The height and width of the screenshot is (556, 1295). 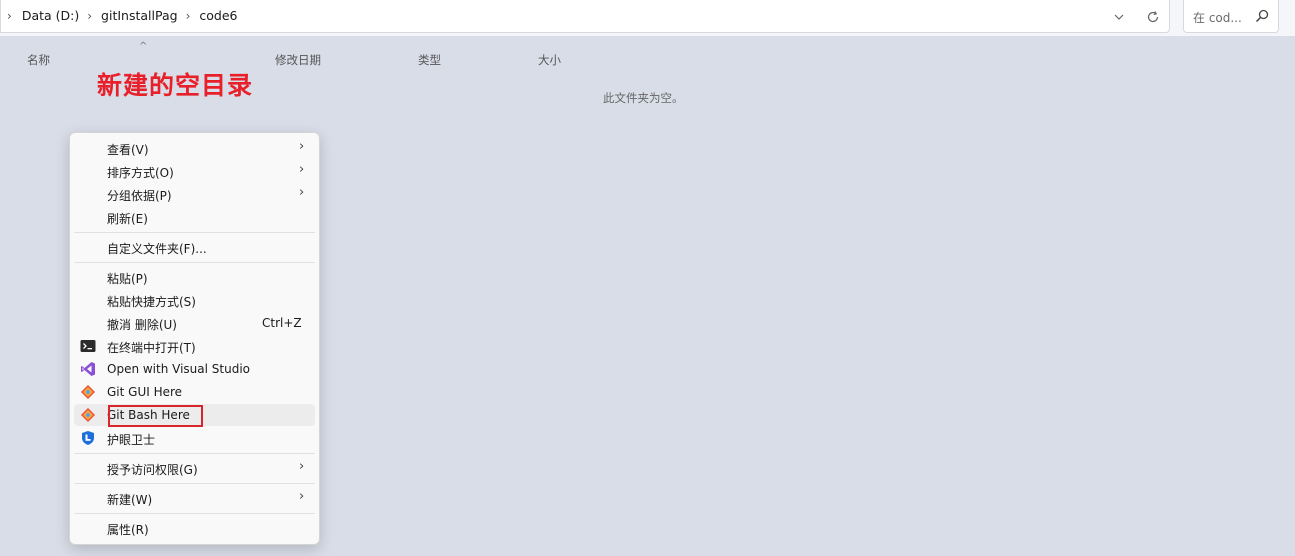 What do you see at coordinates (194, 392) in the screenshot?
I see `menu-item-git-gui-here: Git GUI Here` at bounding box center [194, 392].